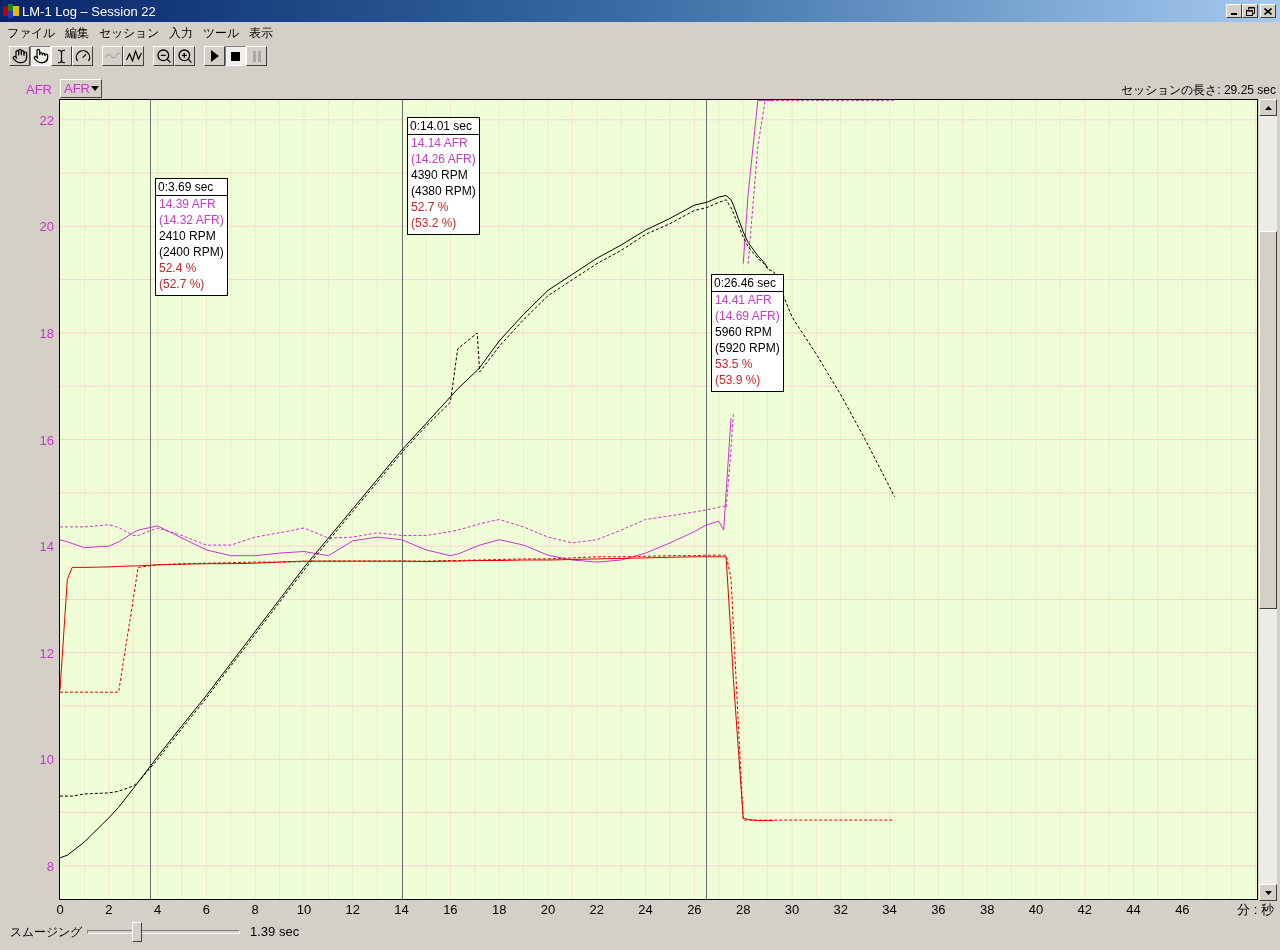 The height and width of the screenshot is (950, 1280). Describe the element at coordinates (1198, 90) in the screenshot. I see `session-length: セッションの長さ: 29.25 sec` at that location.